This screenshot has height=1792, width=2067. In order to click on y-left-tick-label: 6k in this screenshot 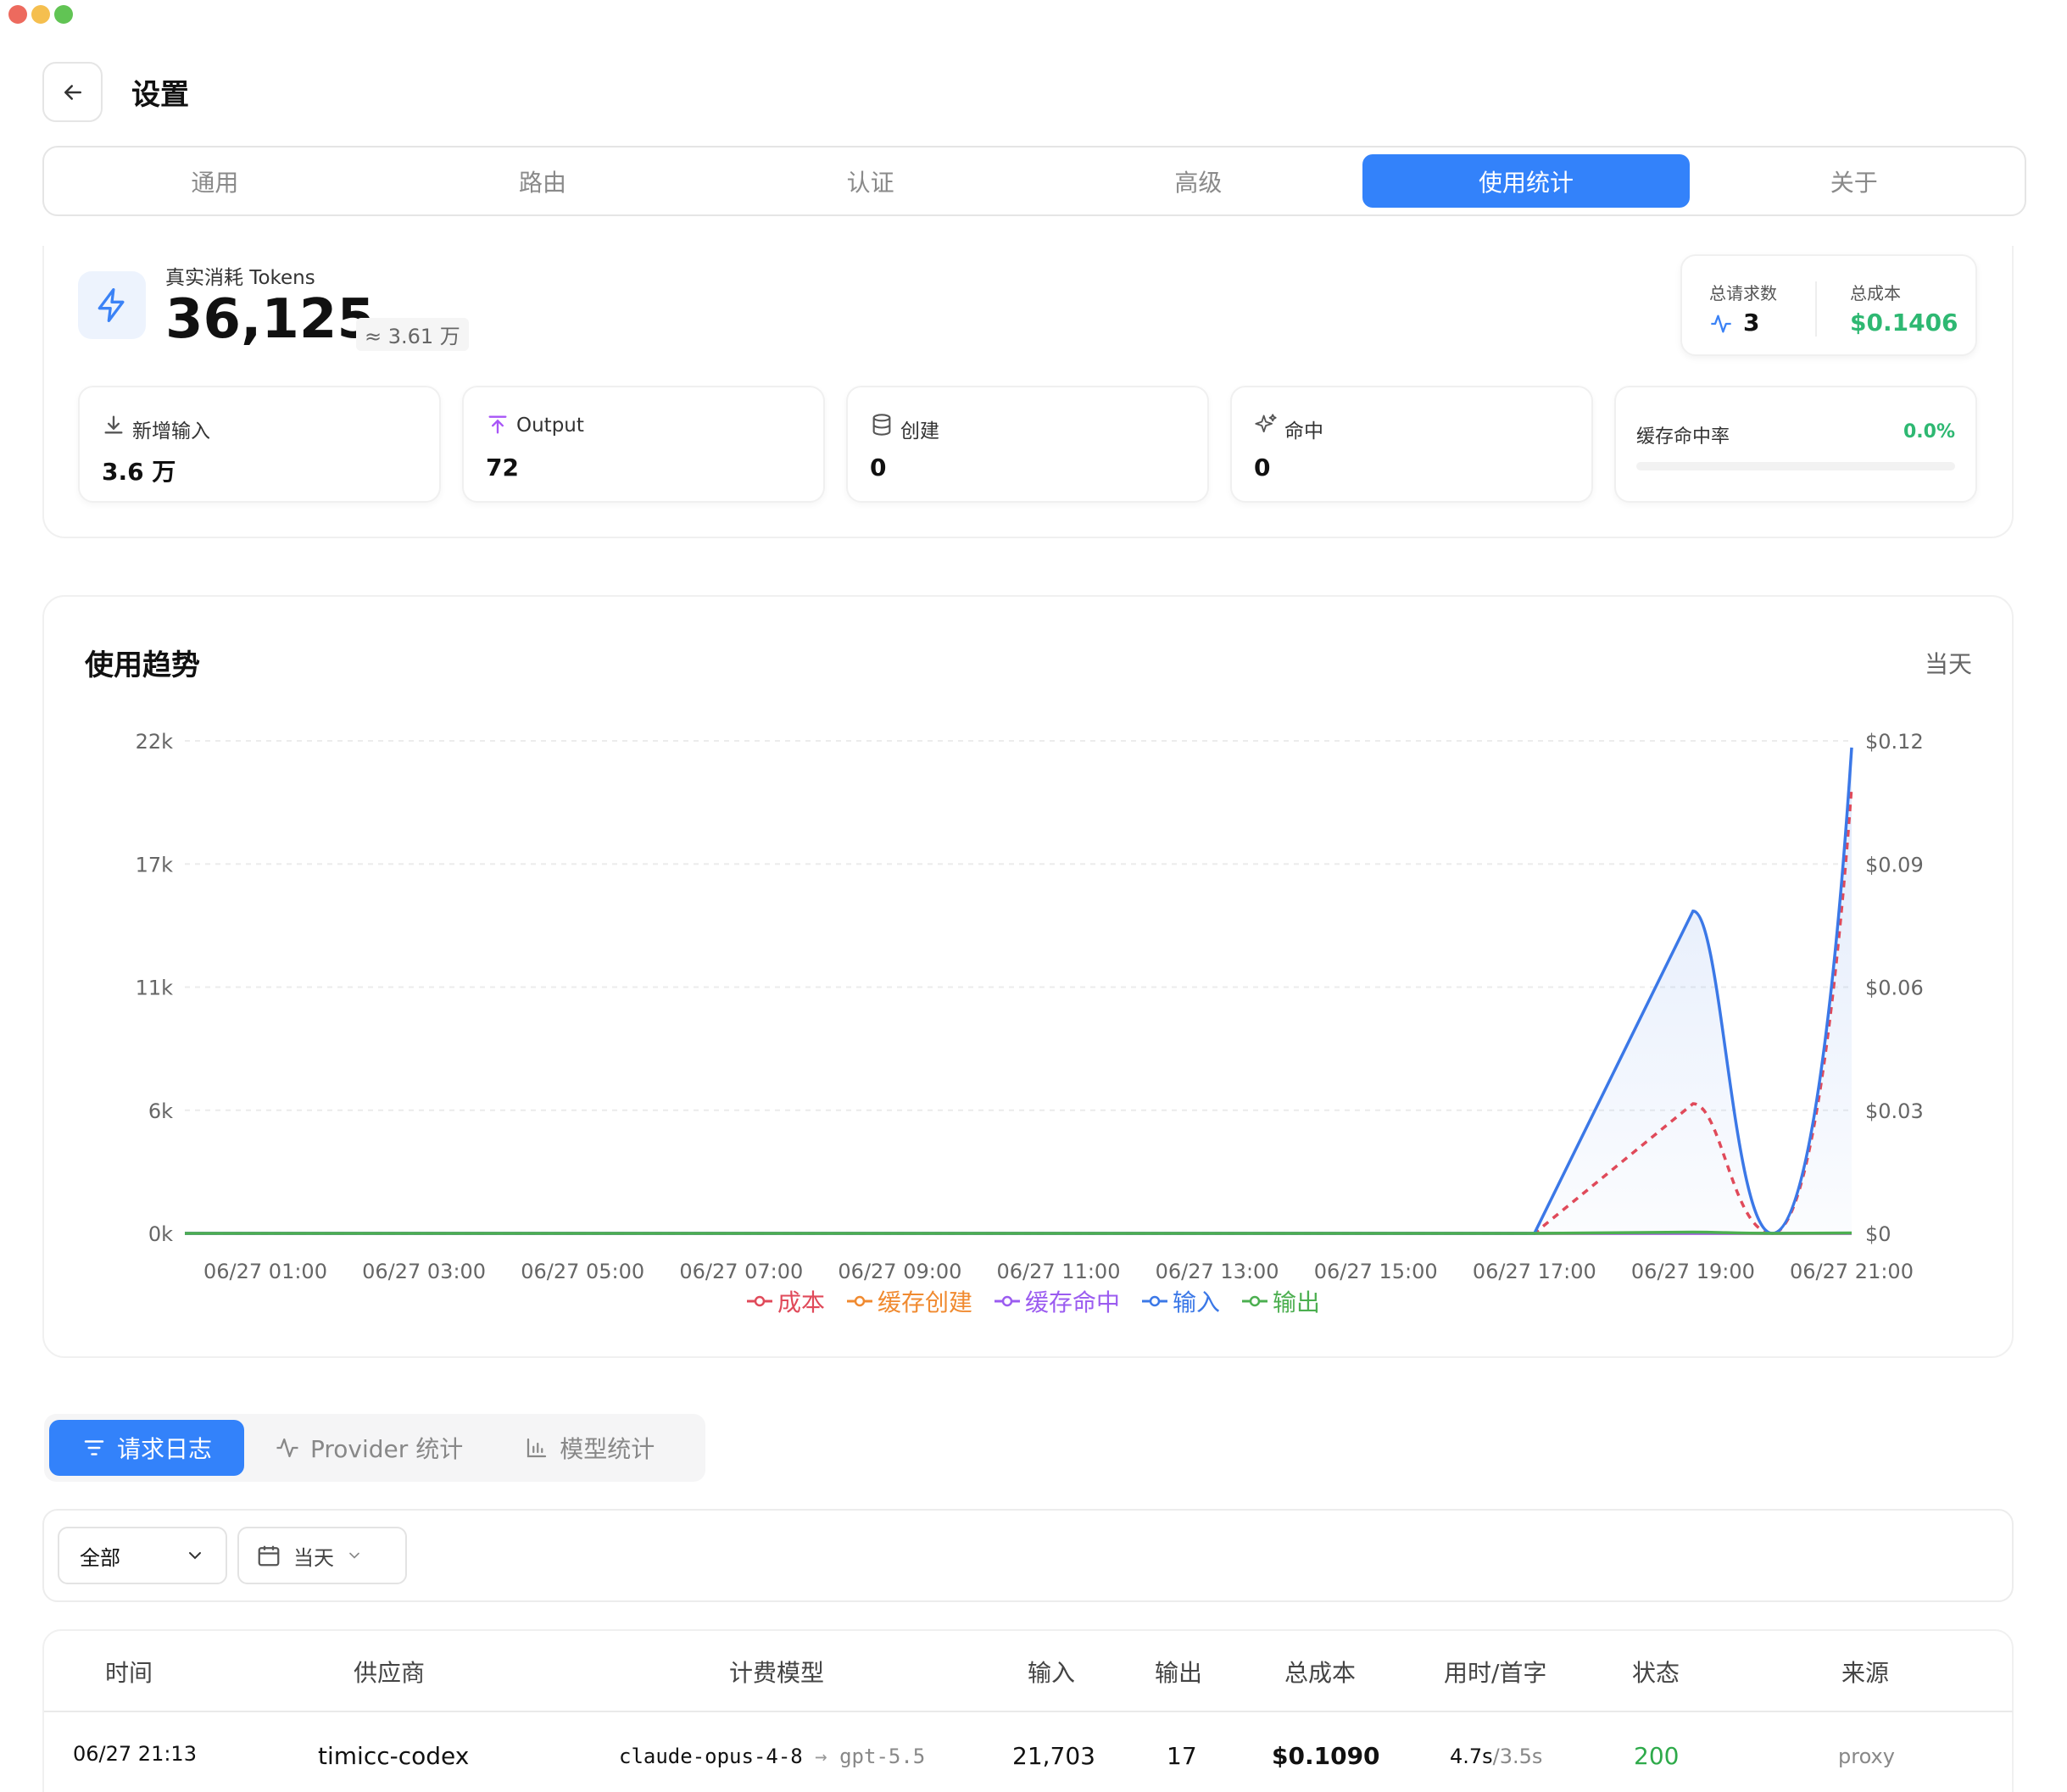, I will do `click(160, 1111)`.